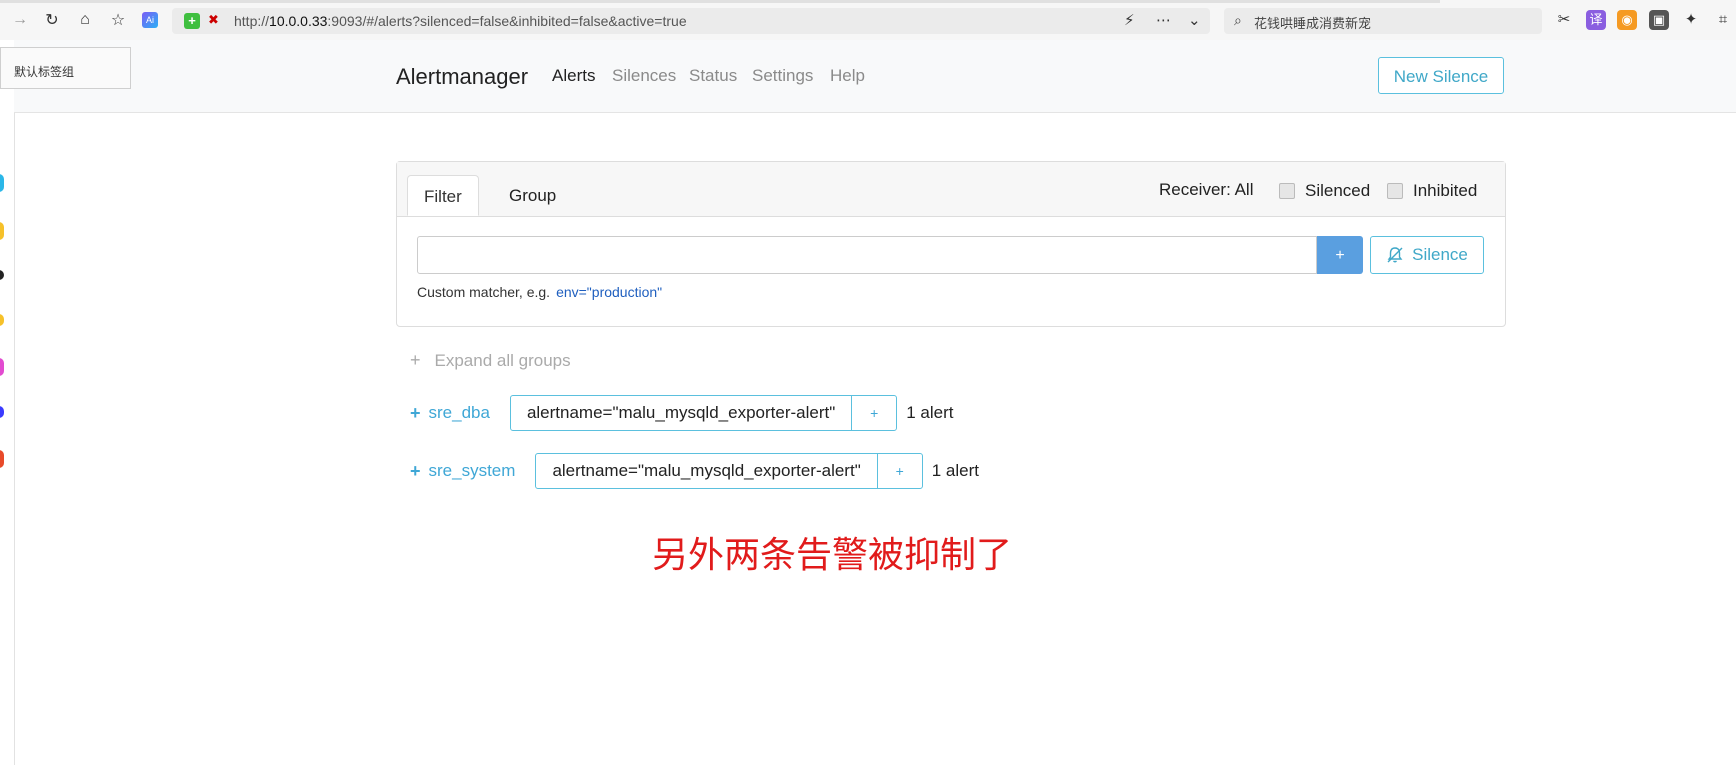 The image size is (1736, 765). Describe the element at coordinates (484, 292) in the screenshot. I see `hint-text: Custom matcher, e.g.` at that location.